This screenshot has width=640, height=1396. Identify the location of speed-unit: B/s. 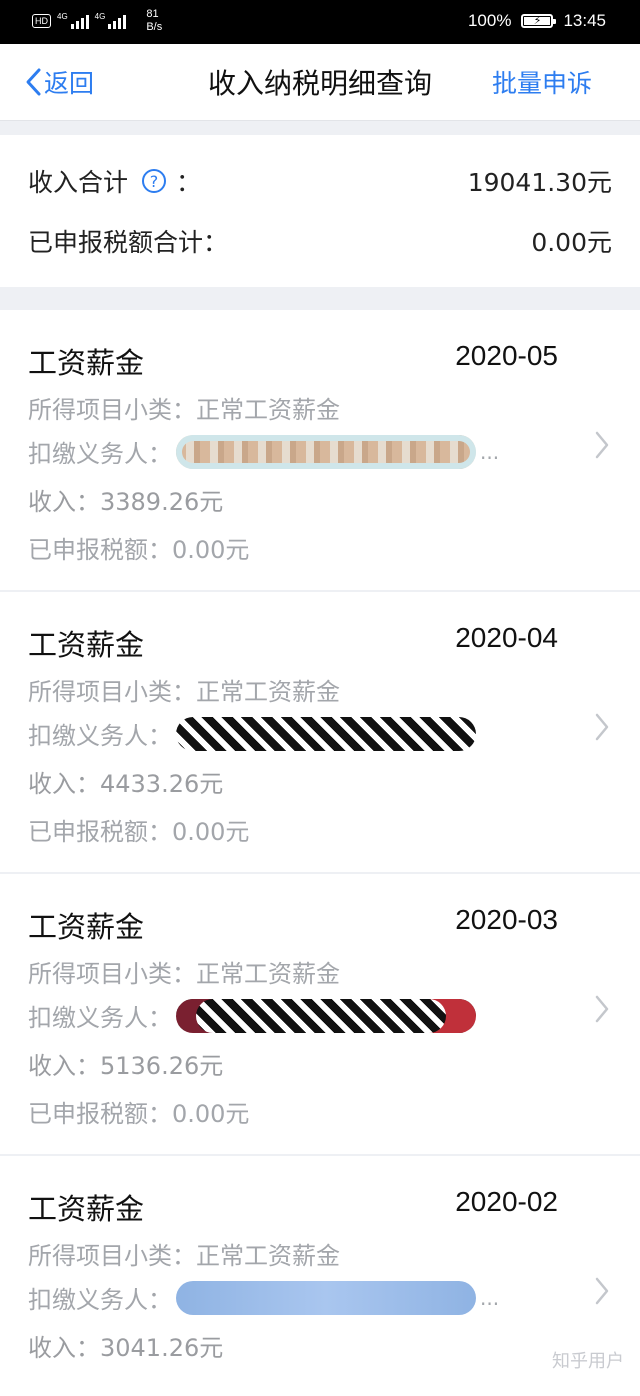
(154, 27).